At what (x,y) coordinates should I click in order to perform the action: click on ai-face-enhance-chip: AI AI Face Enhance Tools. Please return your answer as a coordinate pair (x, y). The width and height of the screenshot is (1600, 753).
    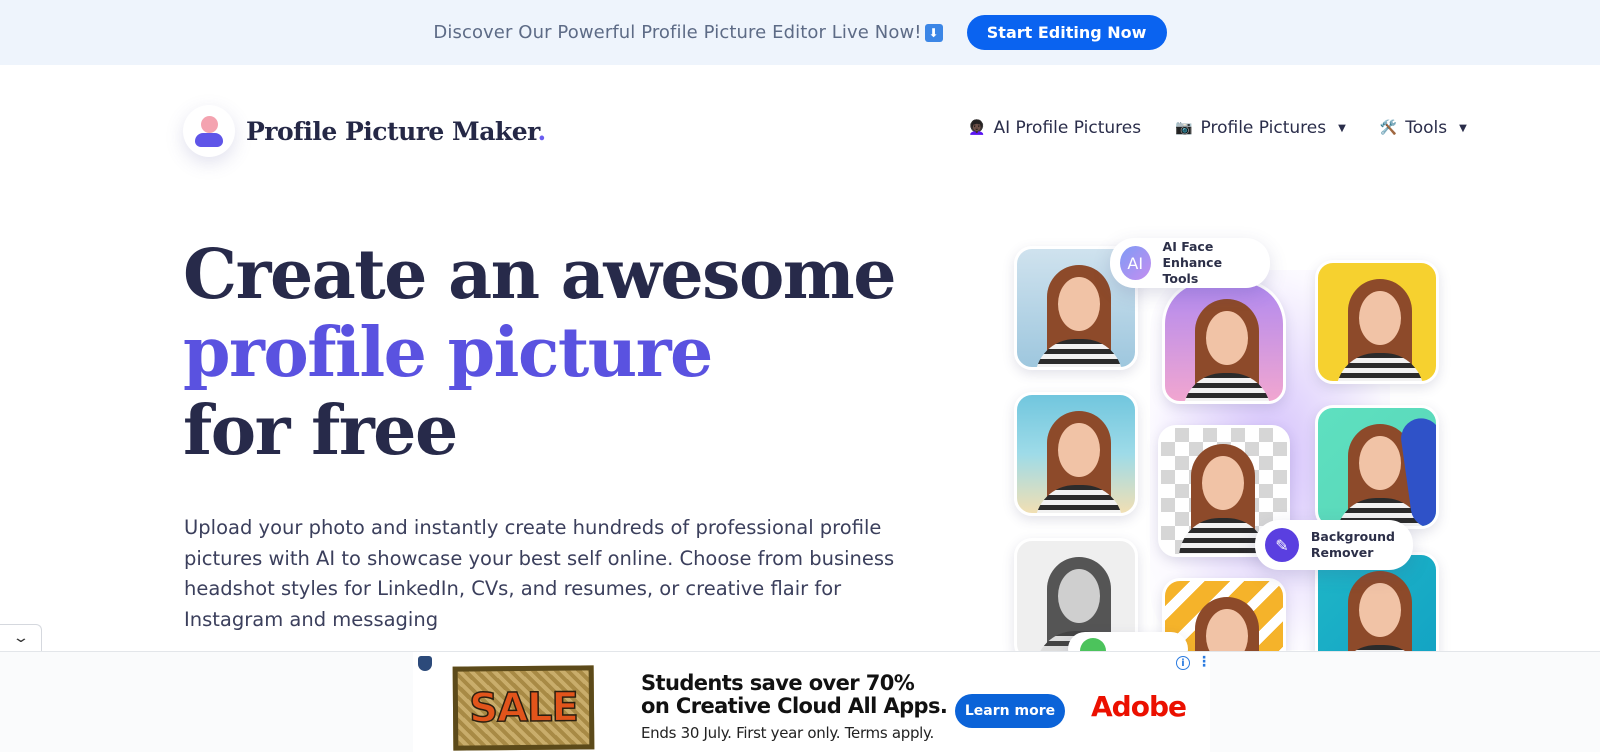
    Looking at the image, I should click on (1190, 263).